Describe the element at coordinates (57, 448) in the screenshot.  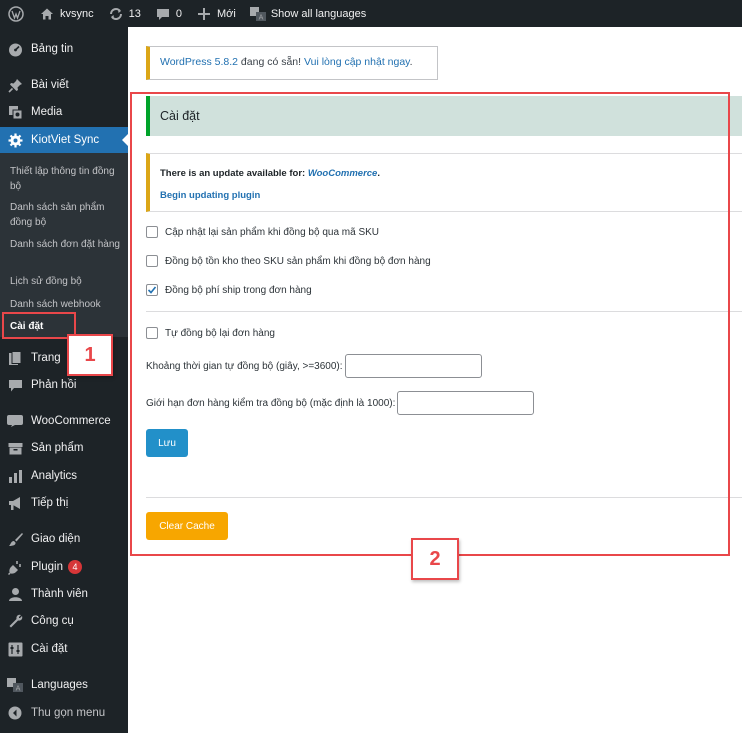
I see `menu-products-label: Sản phẩm` at that location.